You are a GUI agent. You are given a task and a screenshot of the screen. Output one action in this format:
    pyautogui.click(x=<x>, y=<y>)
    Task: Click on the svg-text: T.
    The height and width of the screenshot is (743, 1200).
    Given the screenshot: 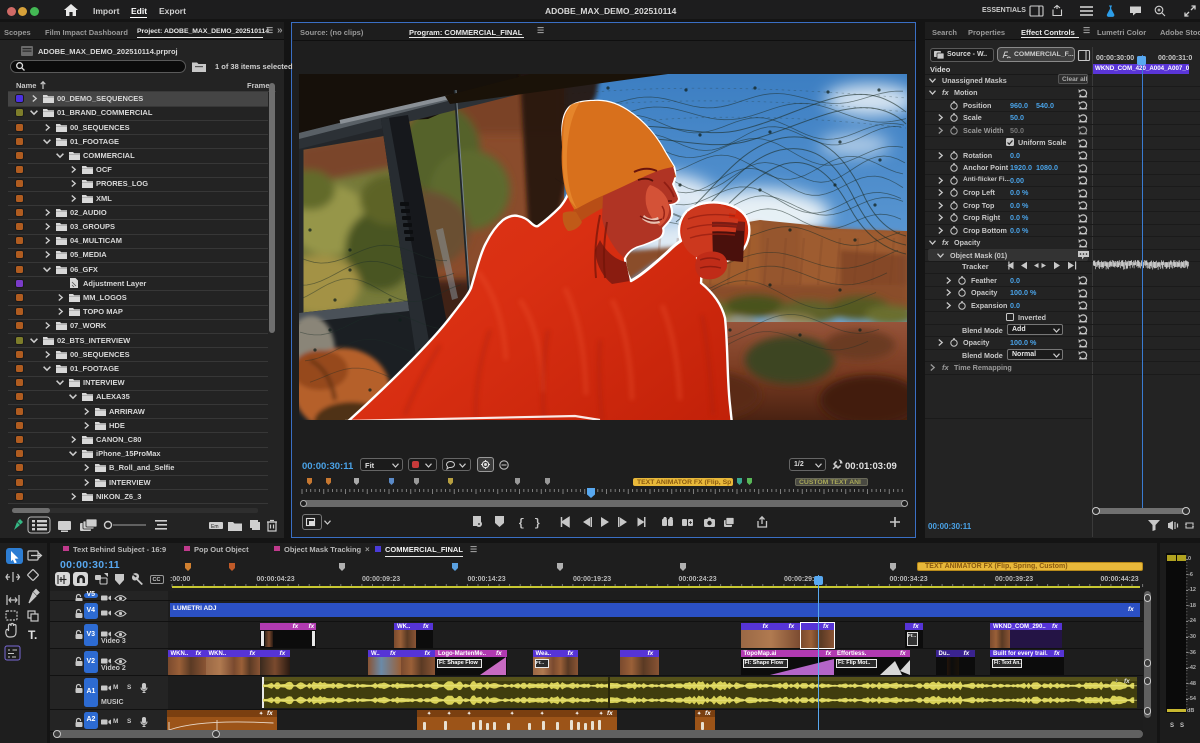 What is the action you would take?
    pyautogui.click(x=32, y=635)
    